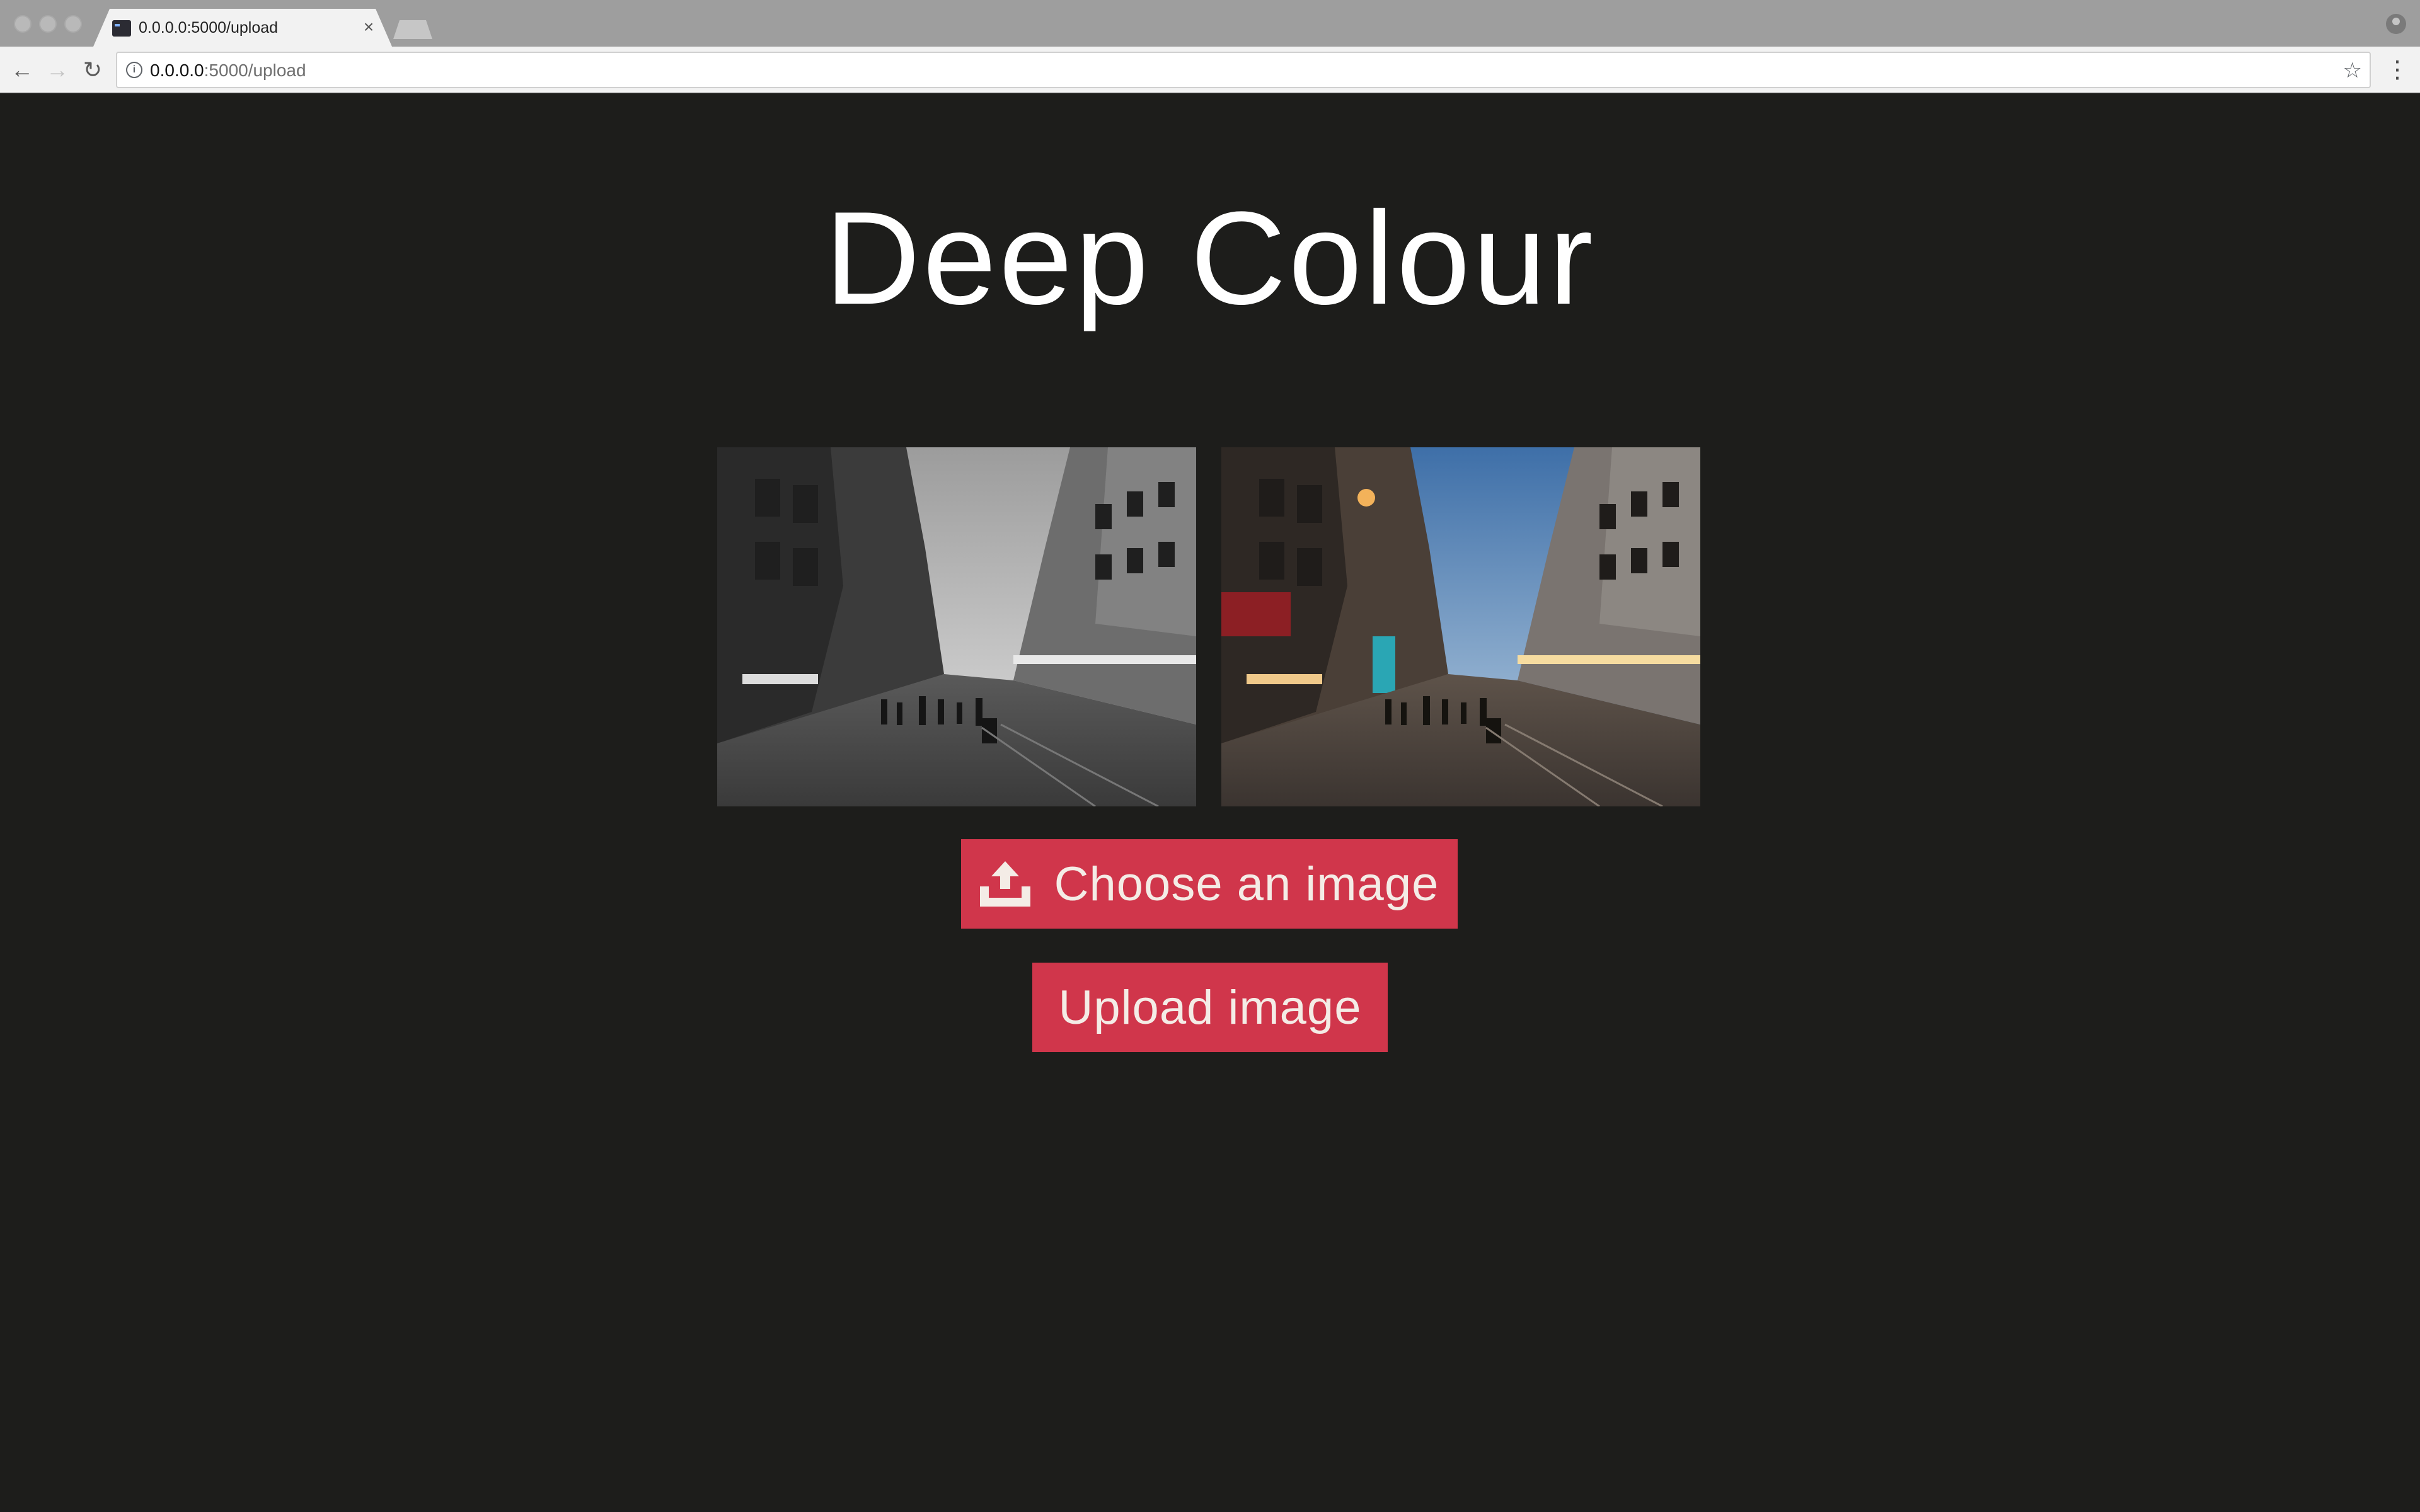 The image size is (2420, 1512). I want to click on site-info-icon: i, so click(134, 70).